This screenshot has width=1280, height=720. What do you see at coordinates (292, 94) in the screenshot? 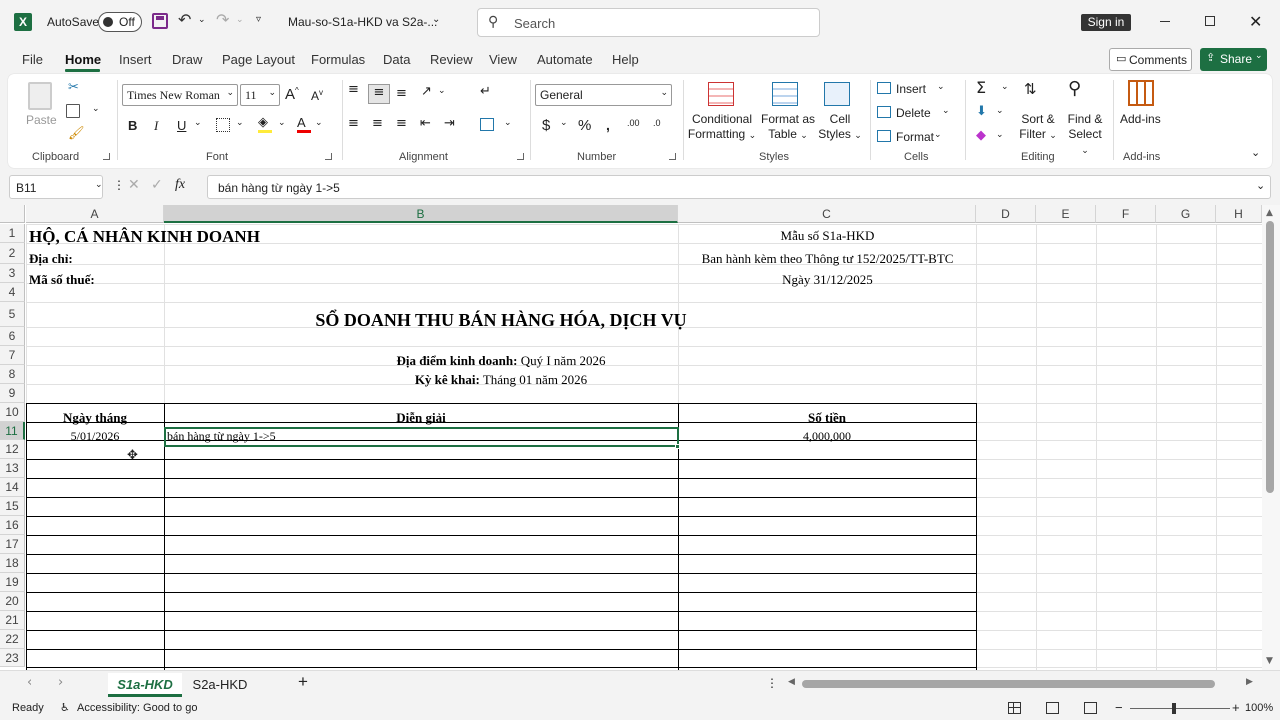
I see `increase-font-icon: A^` at bounding box center [292, 94].